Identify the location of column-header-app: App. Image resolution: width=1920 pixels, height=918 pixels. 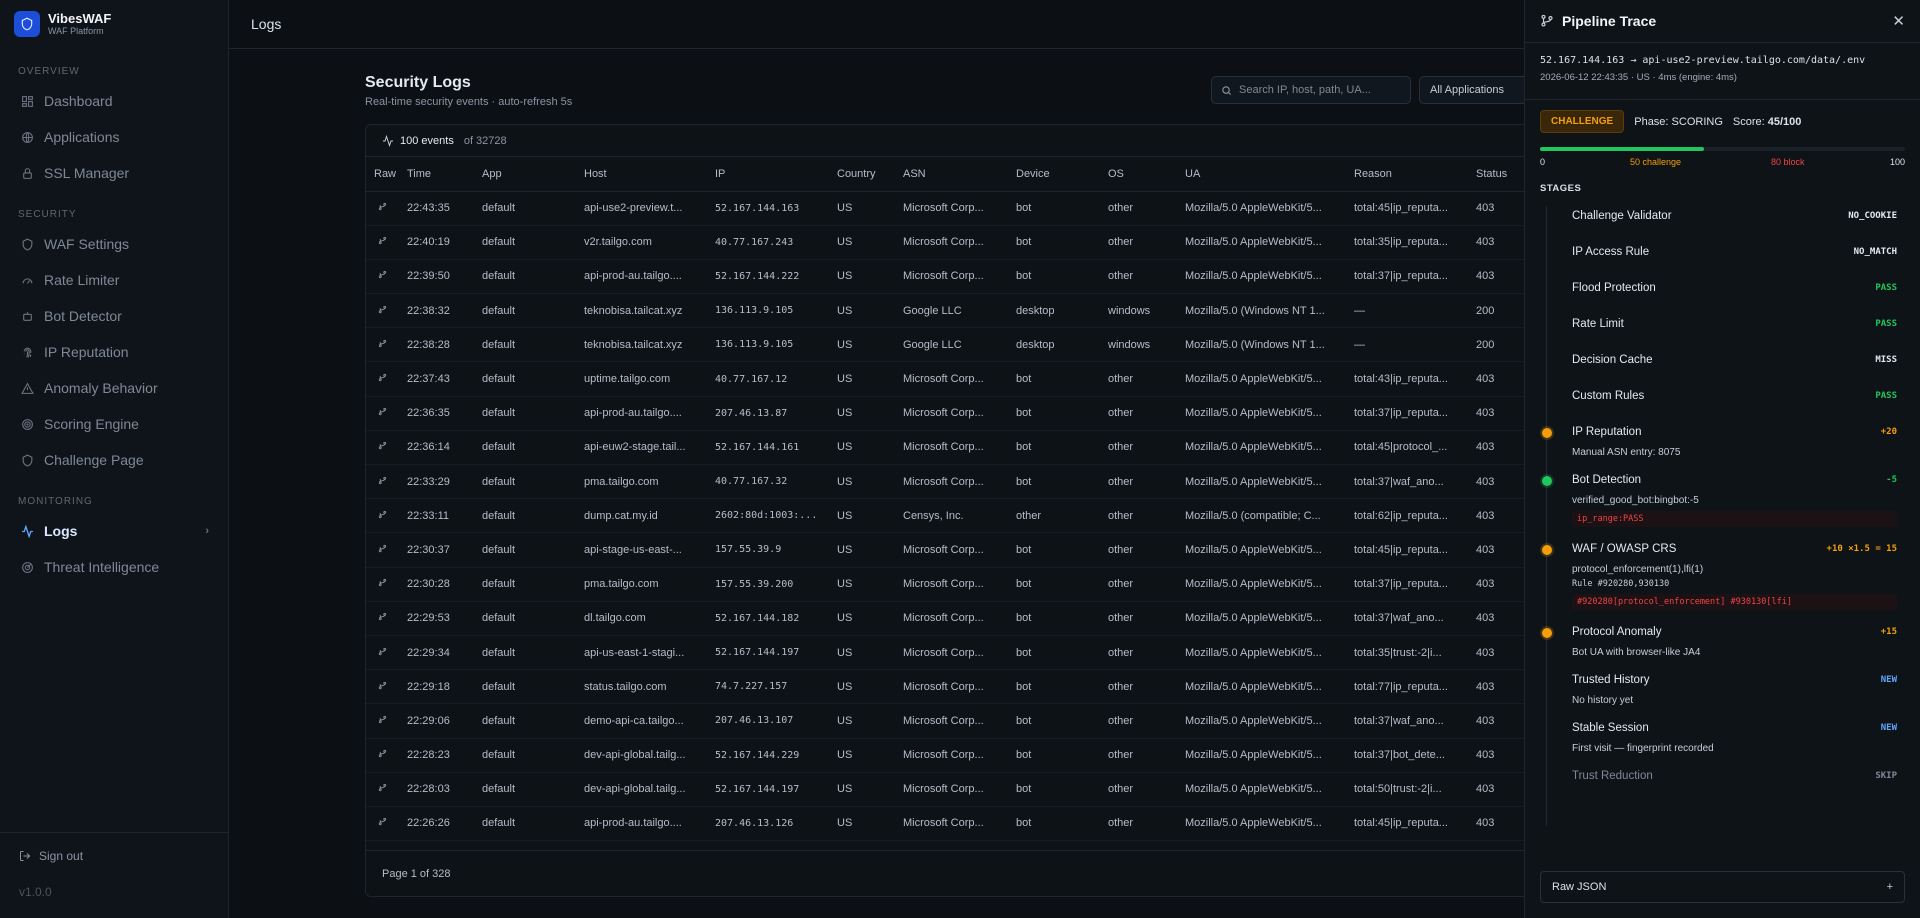
(525, 174).